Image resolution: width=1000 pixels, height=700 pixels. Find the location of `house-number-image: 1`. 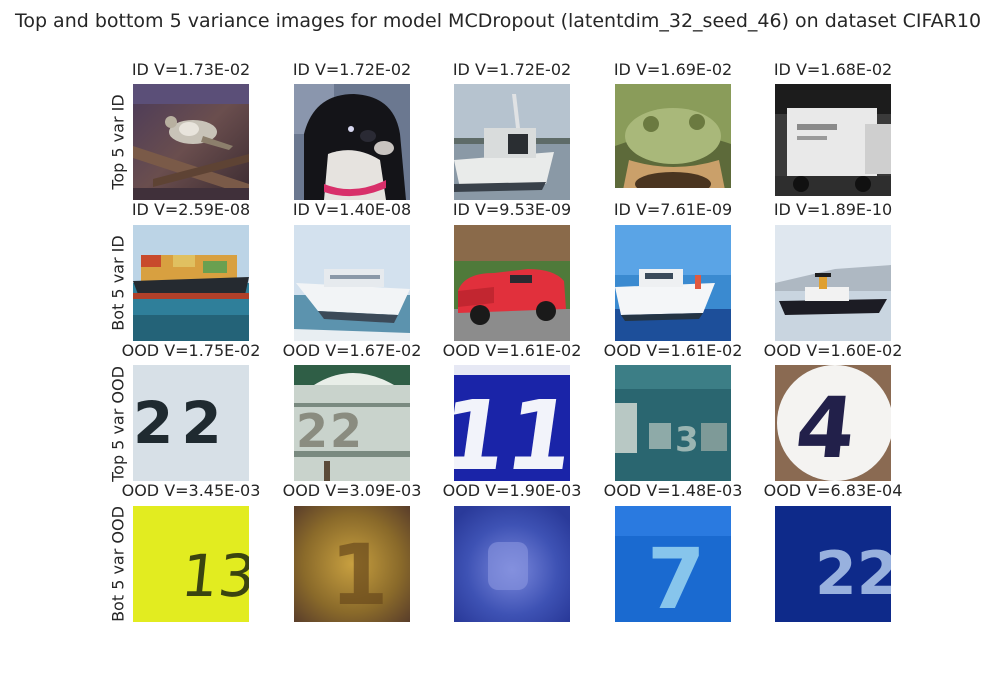

house-number-image: 1 is located at coordinates (352, 564).